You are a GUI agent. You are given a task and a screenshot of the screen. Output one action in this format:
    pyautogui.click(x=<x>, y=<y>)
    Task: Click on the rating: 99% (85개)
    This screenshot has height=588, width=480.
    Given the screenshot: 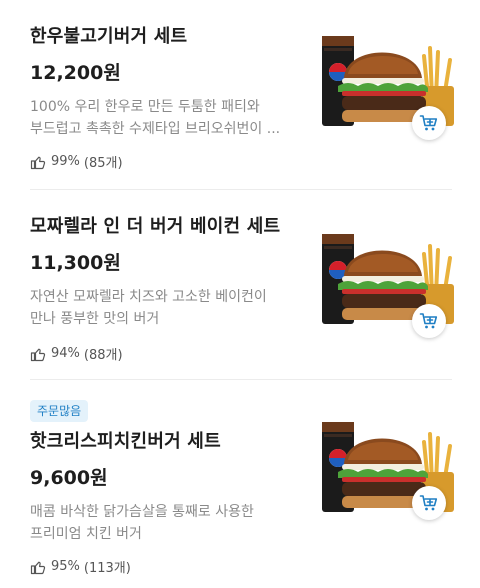 What is the action you would take?
    pyautogui.click(x=76, y=161)
    